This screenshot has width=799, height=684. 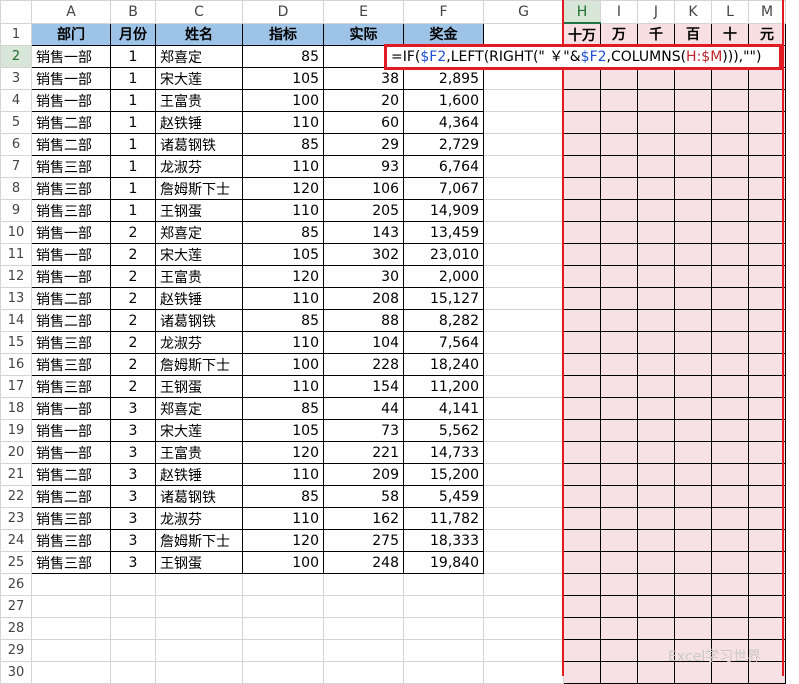 I want to click on data-cell: 15,127, so click(x=443, y=298).